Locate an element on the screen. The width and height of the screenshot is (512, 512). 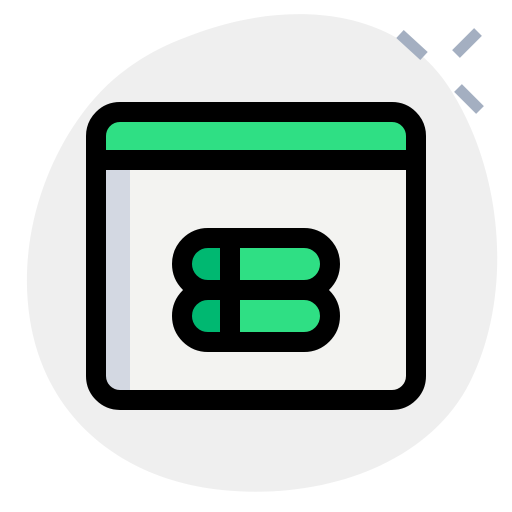
sparkle-dash-right is located at coordinates (467, 43).